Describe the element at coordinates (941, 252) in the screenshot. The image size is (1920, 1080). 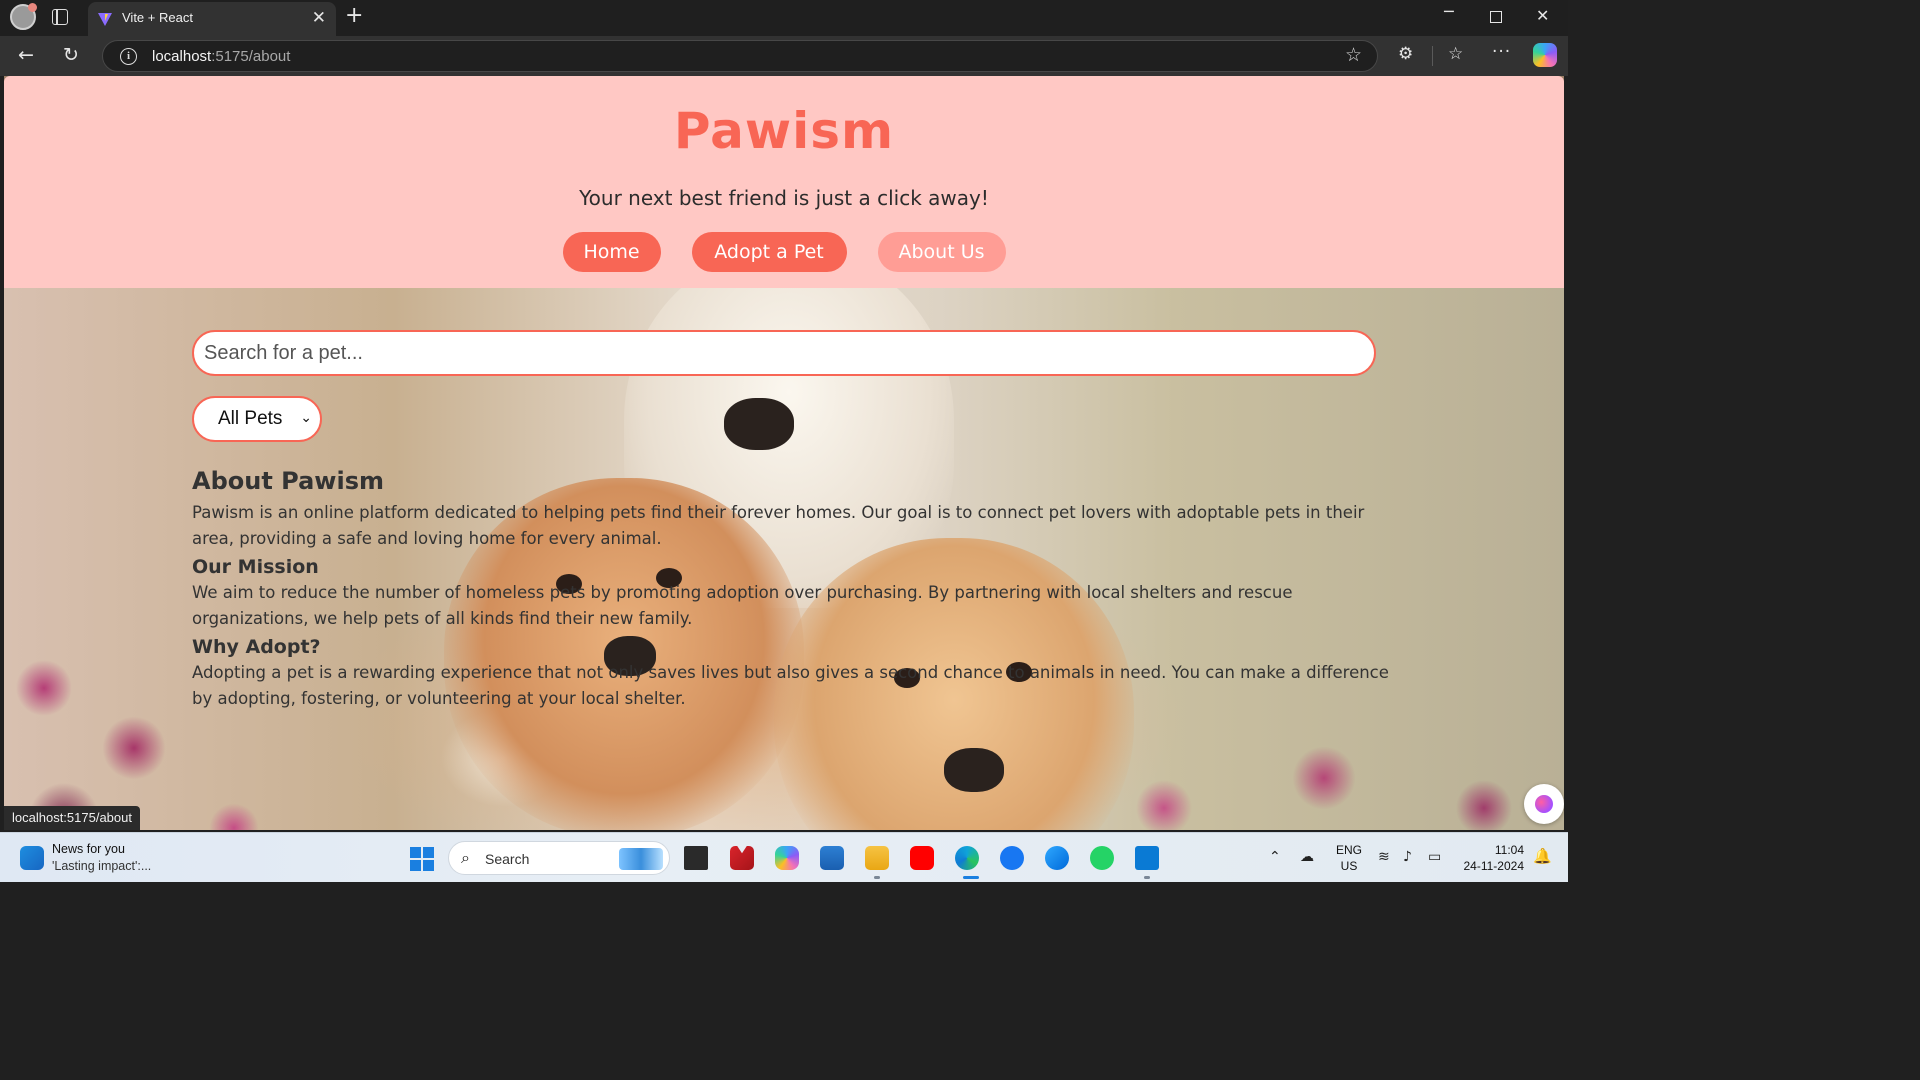
I see `nav-about-button: About Us` at that location.